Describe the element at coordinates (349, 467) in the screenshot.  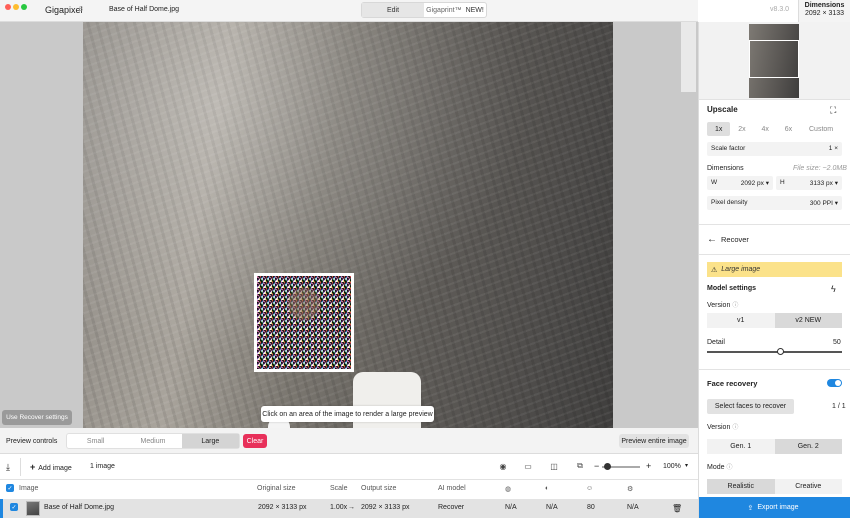
I see `image-toolbar: ⤓ + Add image 1 image ◉ ▭ ◫ ⧉ − + 100% ▾` at that location.